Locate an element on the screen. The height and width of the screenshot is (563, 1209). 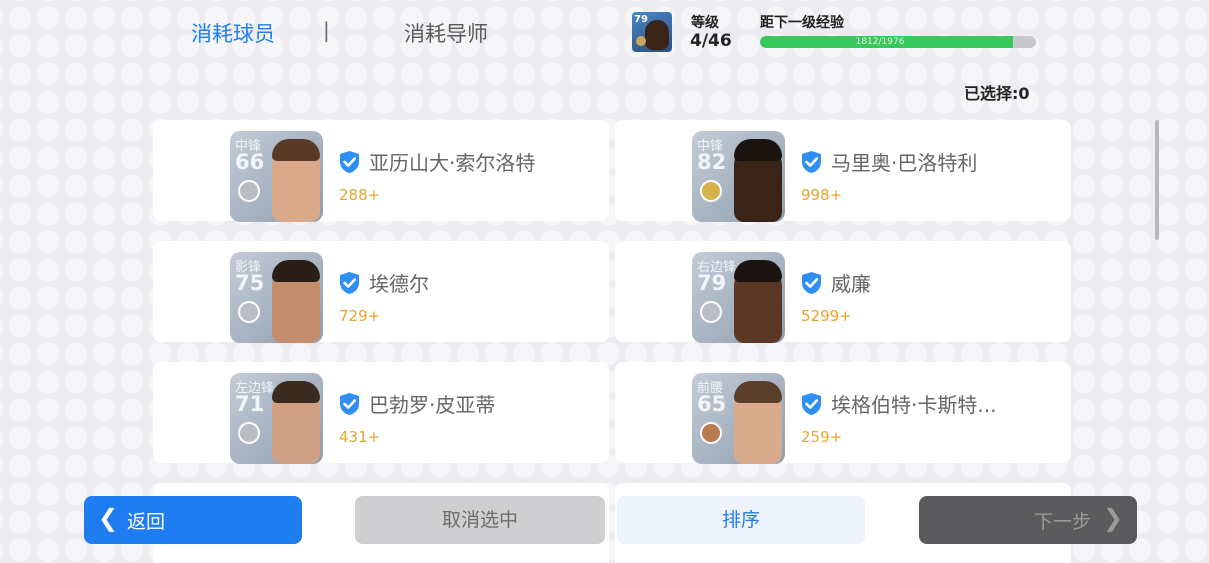
player-photo: 中锋 82 is located at coordinates (738, 176).